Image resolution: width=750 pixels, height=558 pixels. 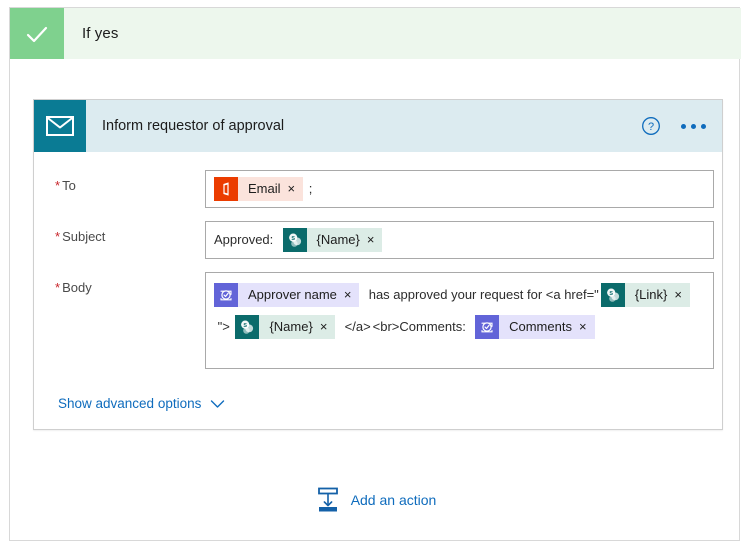 I want to click on token-name-body-remove: ×, so click(x=328, y=327).